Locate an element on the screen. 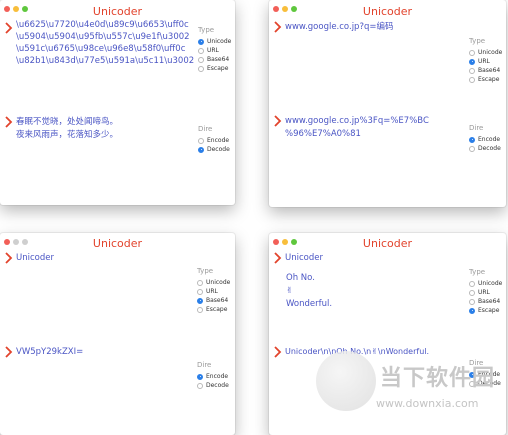 The width and height of the screenshot is (508, 435). output-text: www.google.co.jp%3Fq=%E7%BC %96%E7%A0%81 is located at coordinates (357, 128).